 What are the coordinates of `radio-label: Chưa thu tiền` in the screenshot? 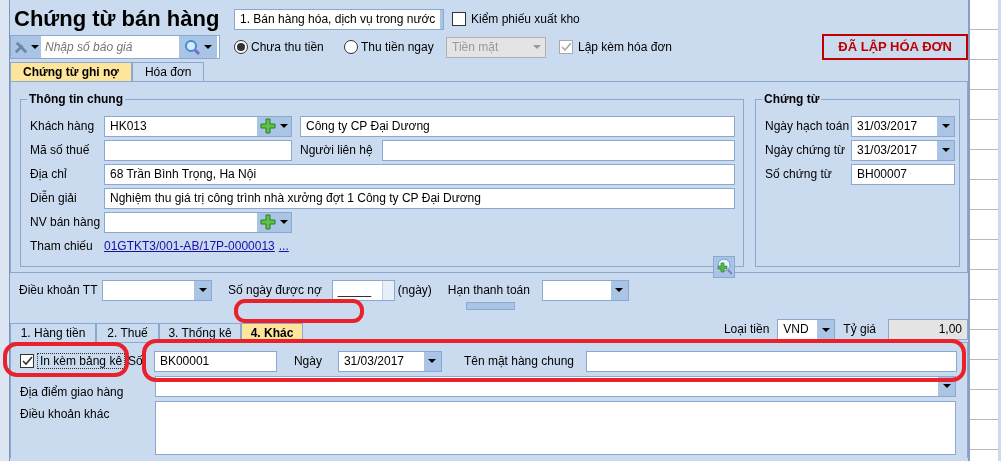 It's located at (287, 47).